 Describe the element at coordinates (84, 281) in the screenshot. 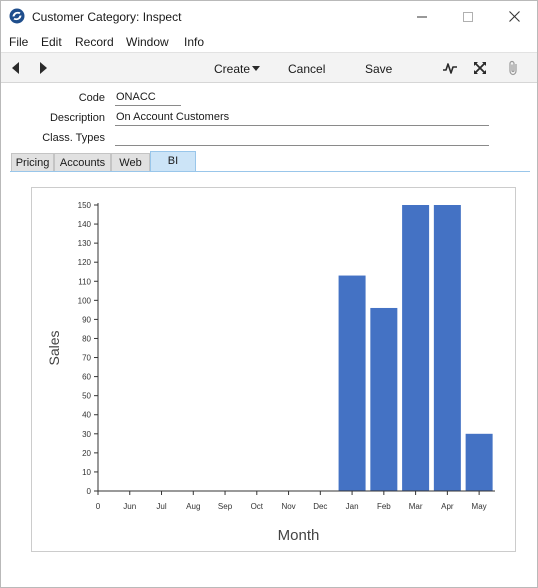

I see `y-tick-label: 110` at that location.